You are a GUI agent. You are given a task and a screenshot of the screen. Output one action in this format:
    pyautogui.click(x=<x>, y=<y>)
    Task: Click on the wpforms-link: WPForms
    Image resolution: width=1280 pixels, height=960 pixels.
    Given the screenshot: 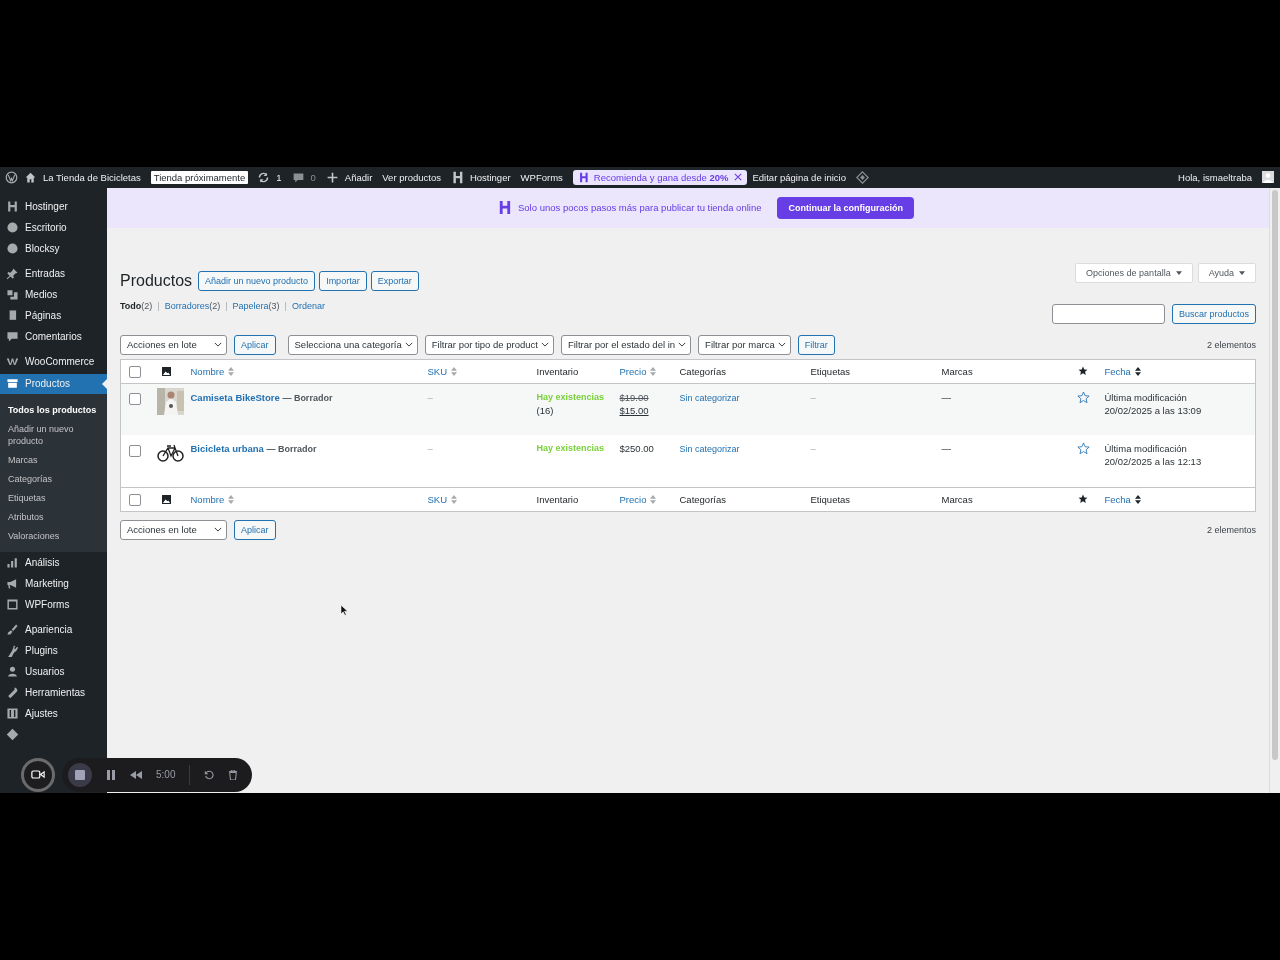 What is the action you would take?
    pyautogui.click(x=541, y=177)
    